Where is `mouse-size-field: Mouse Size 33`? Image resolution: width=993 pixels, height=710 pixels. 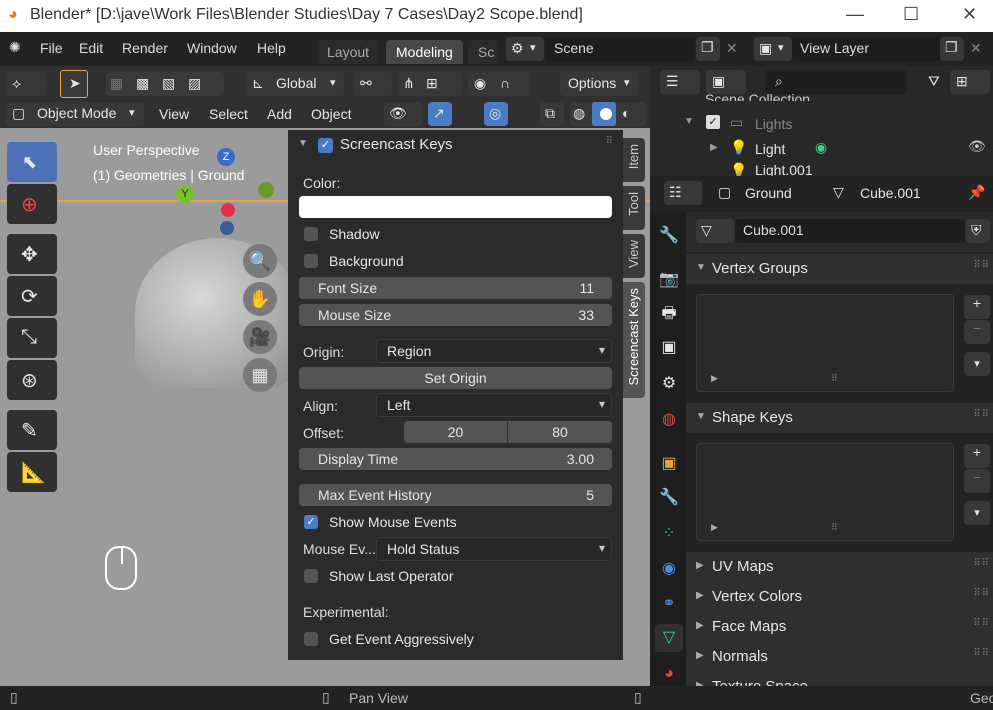 mouse-size-field: Mouse Size 33 is located at coordinates (455, 315).